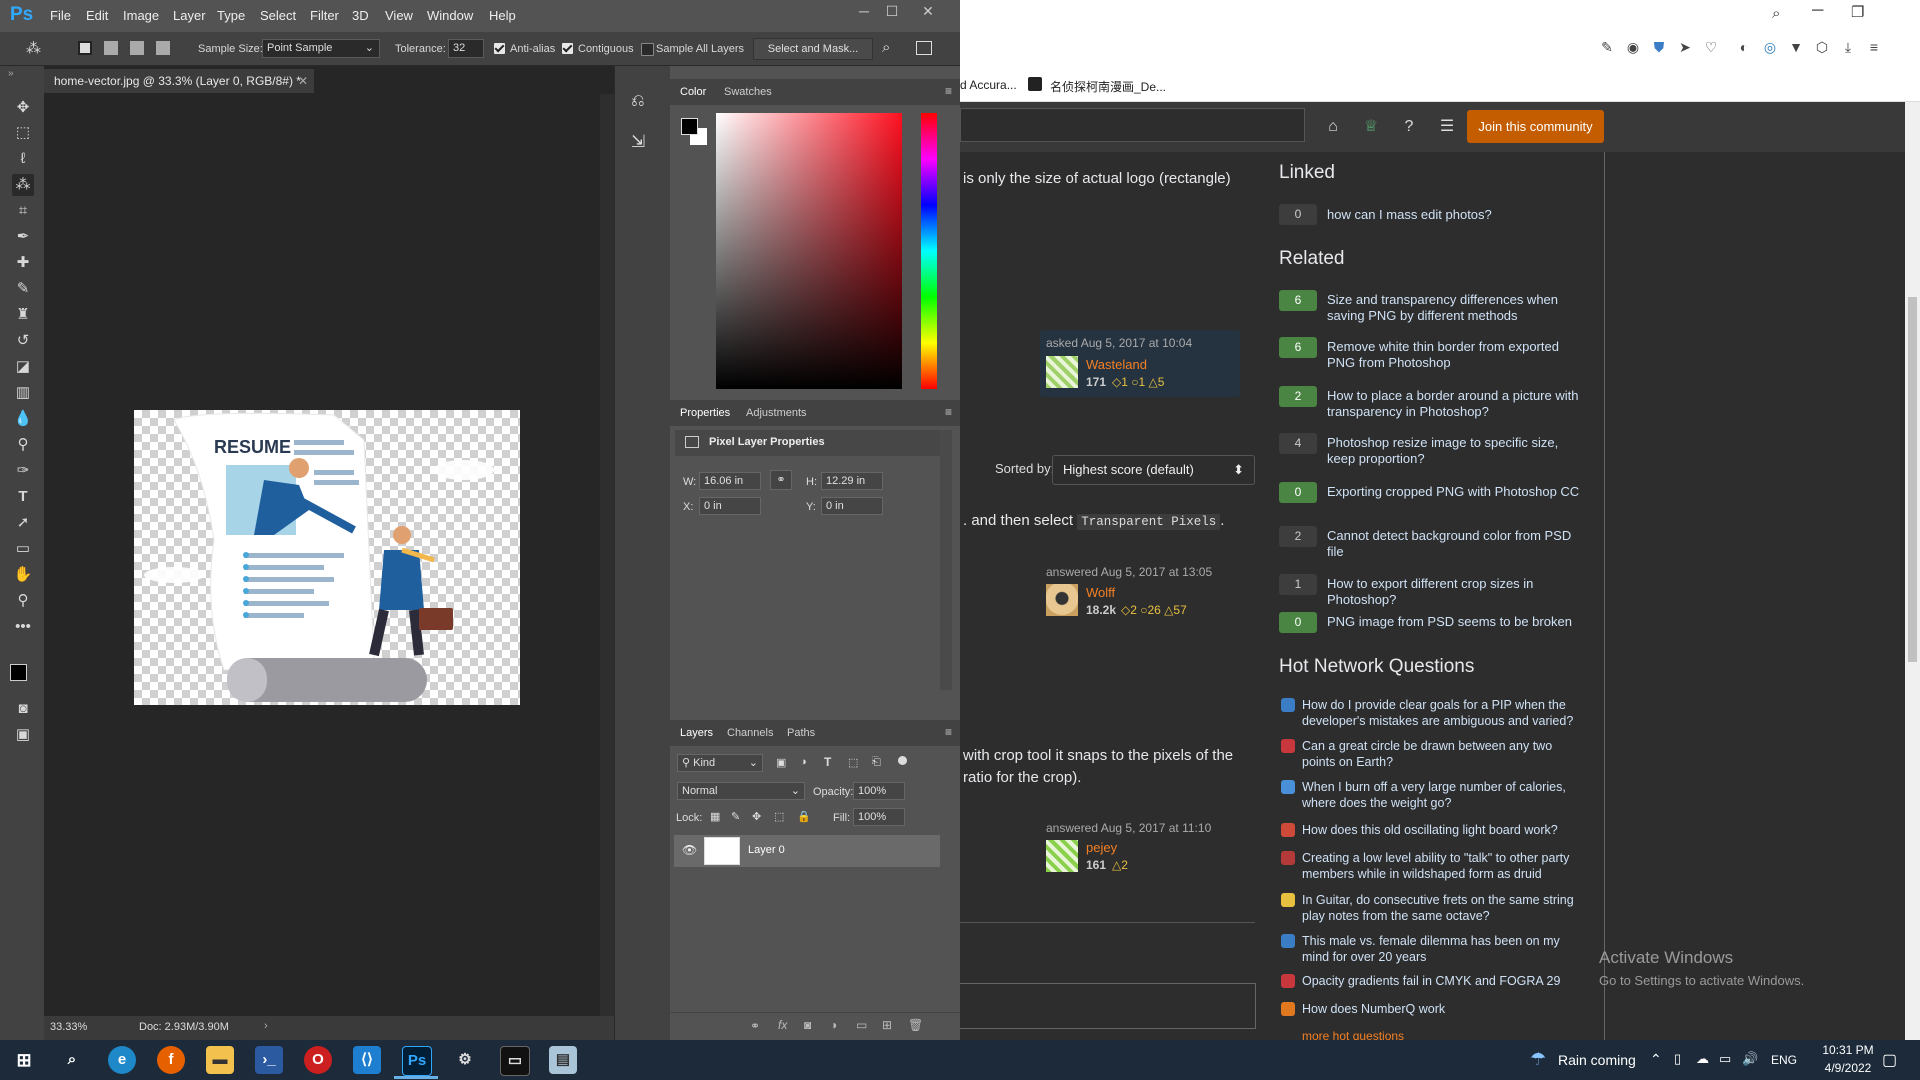 The image size is (1920, 1080). What do you see at coordinates (1607, 47) in the screenshot?
I see `edit-icon: ✎` at bounding box center [1607, 47].